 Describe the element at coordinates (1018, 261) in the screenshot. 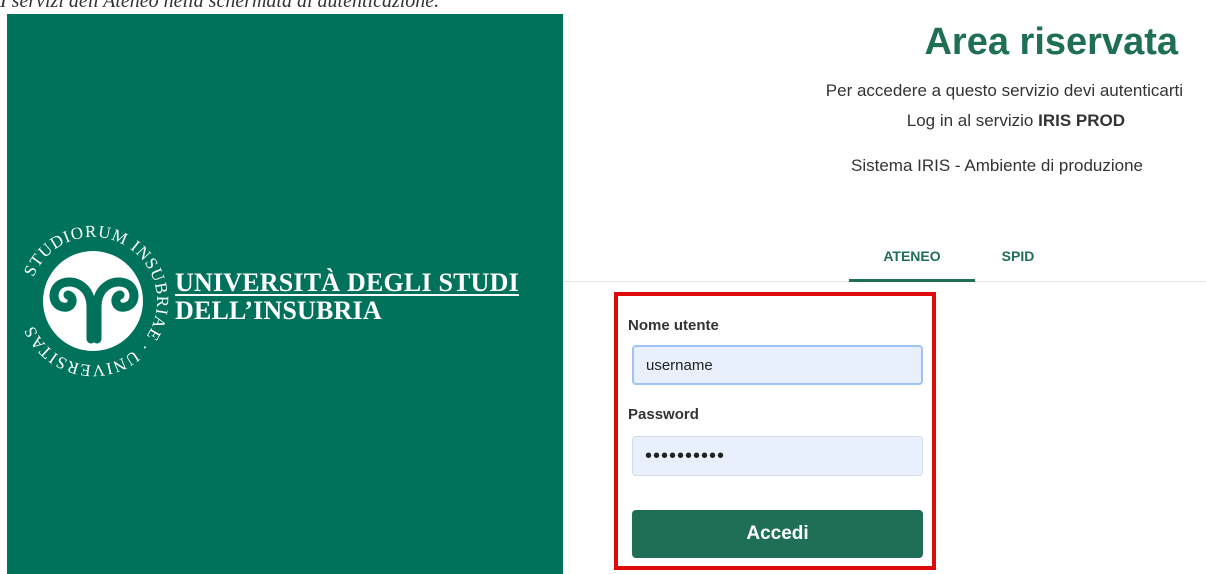

I see `tab-spid: SPID` at that location.